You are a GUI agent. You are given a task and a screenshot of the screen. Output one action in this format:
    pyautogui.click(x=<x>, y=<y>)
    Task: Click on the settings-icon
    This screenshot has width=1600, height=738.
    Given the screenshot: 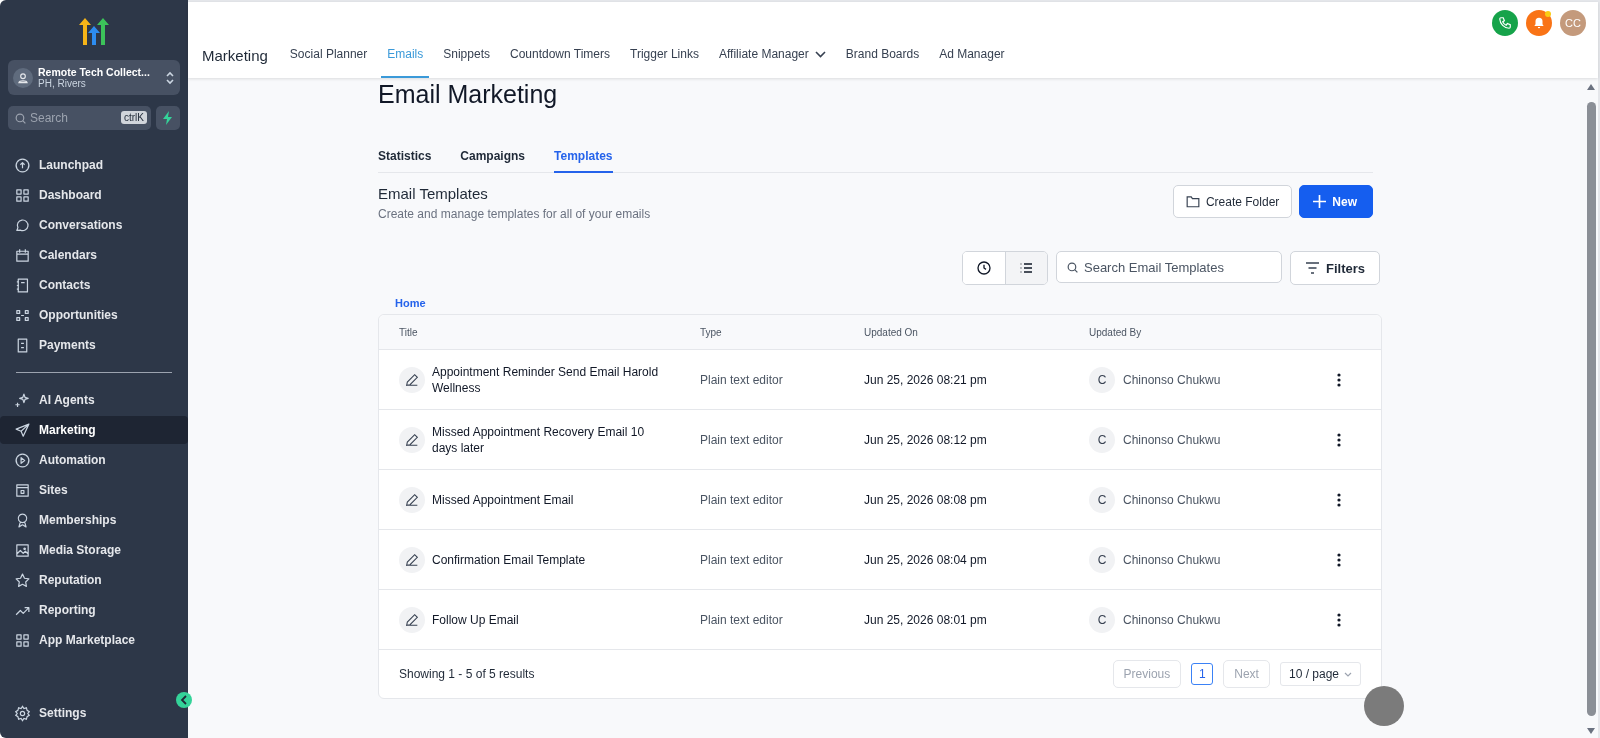 What is the action you would take?
    pyautogui.click(x=22, y=713)
    